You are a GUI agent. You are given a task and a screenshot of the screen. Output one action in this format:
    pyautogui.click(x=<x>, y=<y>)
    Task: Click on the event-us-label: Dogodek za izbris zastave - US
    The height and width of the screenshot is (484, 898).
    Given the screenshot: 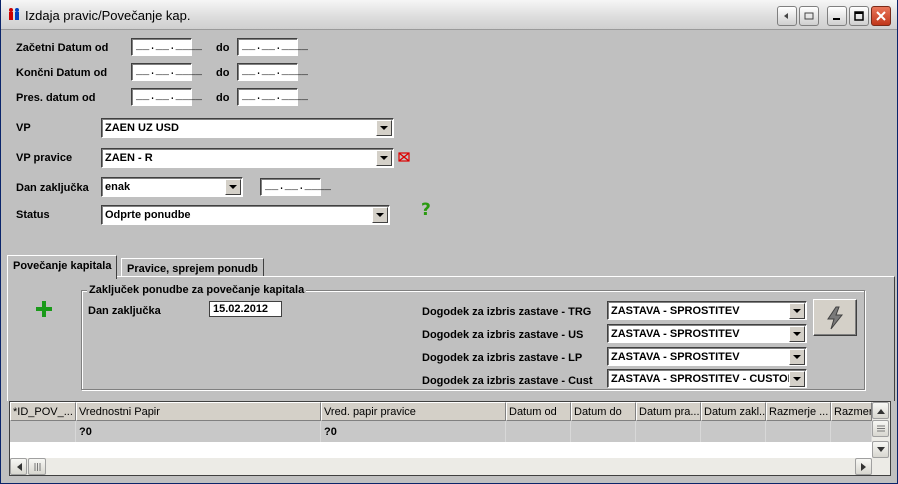 What is the action you would take?
    pyautogui.click(x=503, y=335)
    